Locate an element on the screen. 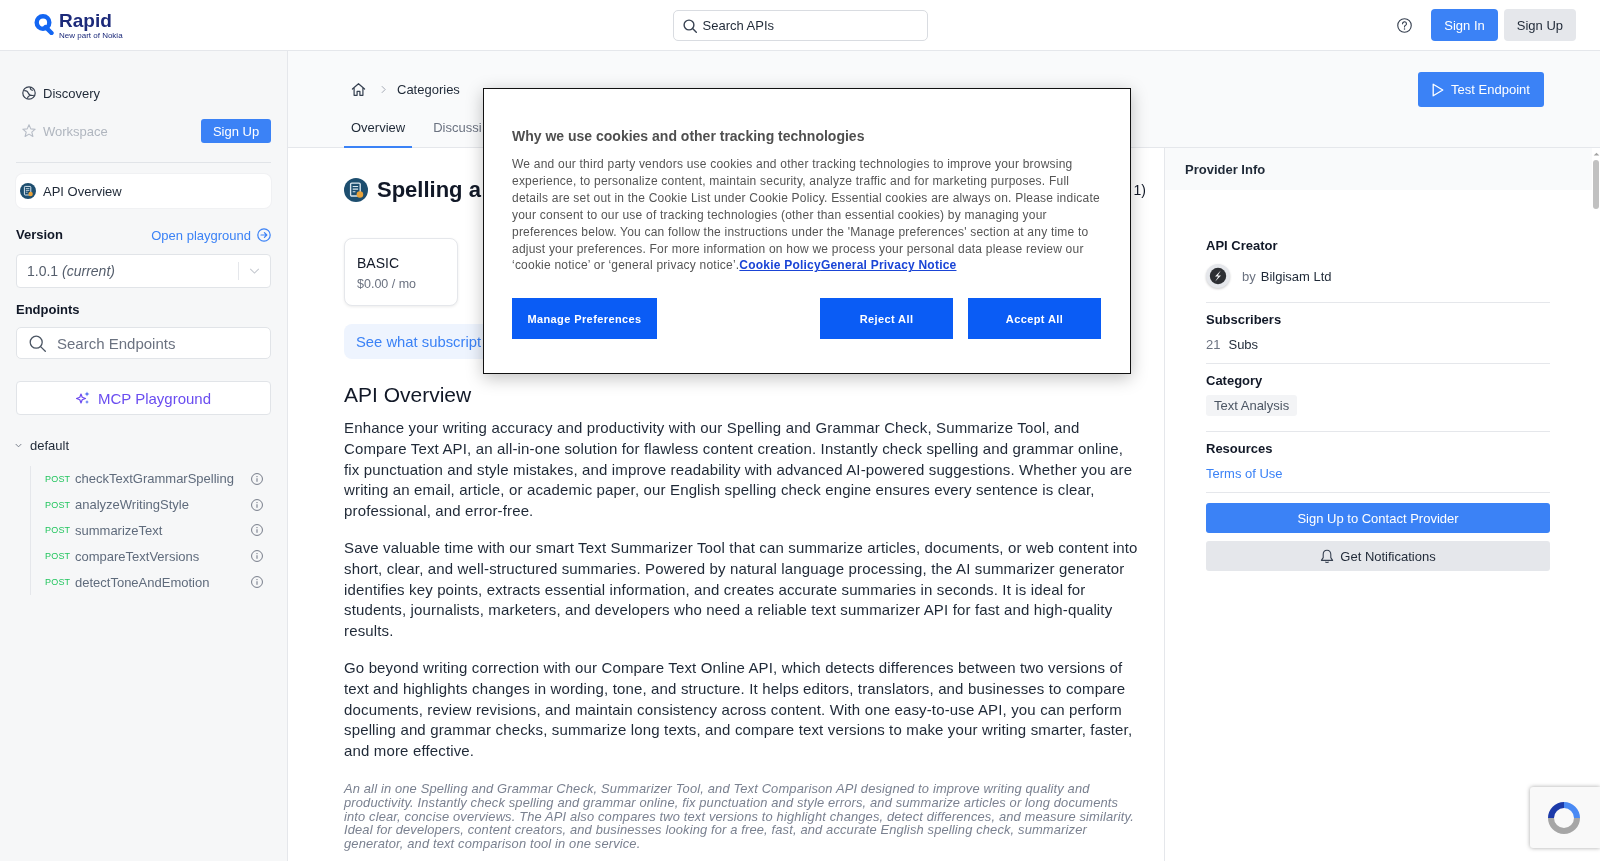 The width and height of the screenshot is (1600, 861). endpoint-name: detectToneAndEmotion is located at coordinates (163, 582).